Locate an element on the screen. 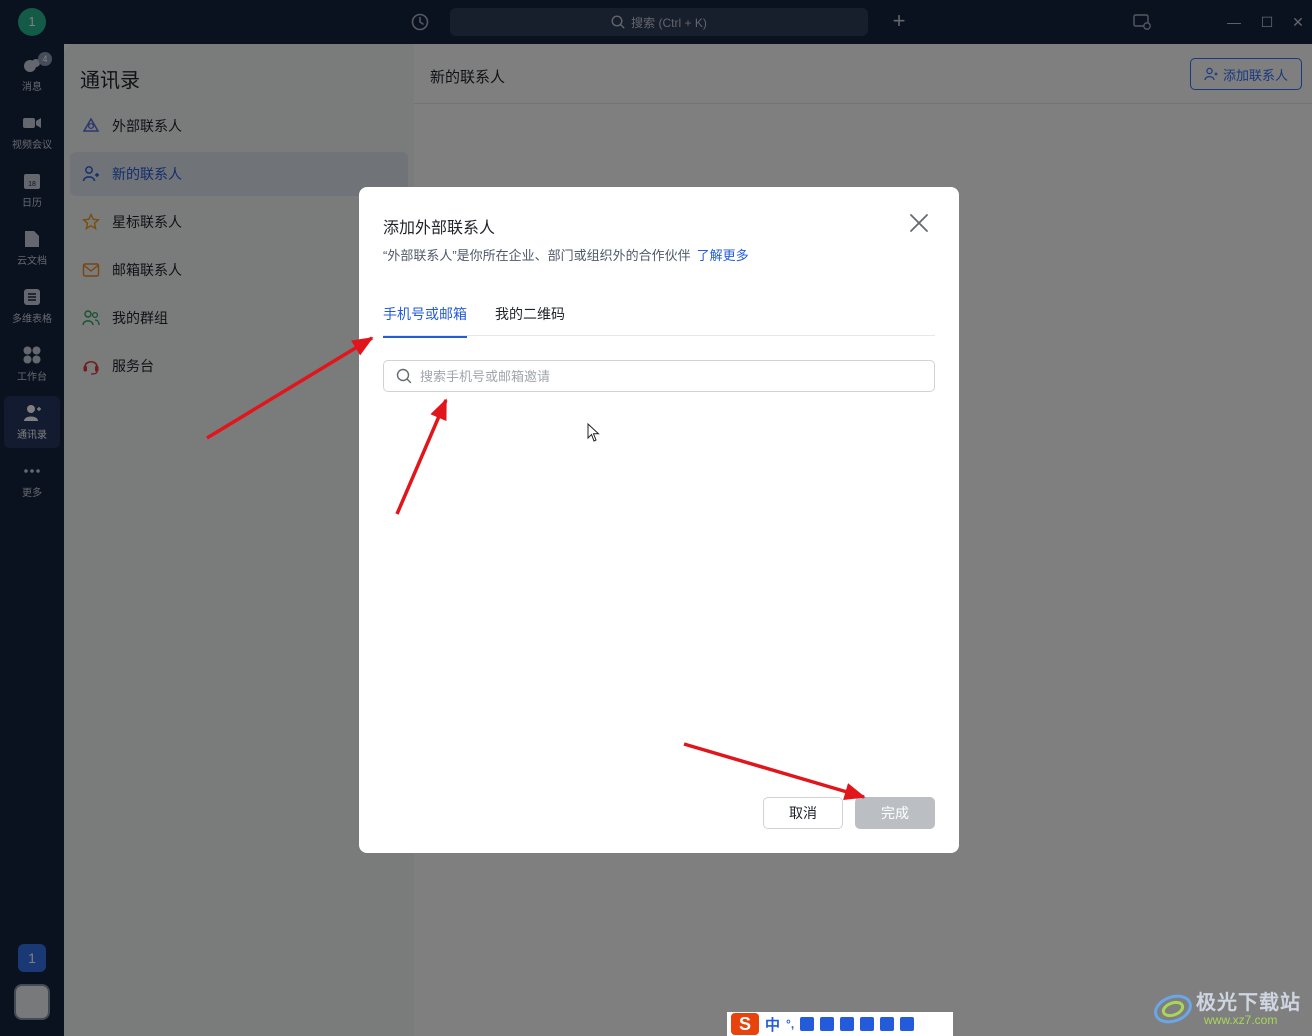 The height and width of the screenshot is (1036, 1312). dialog-description: “外部联系人”是你所在企业、部门或组织外的合作伙伴 了解更多 is located at coordinates (566, 254).